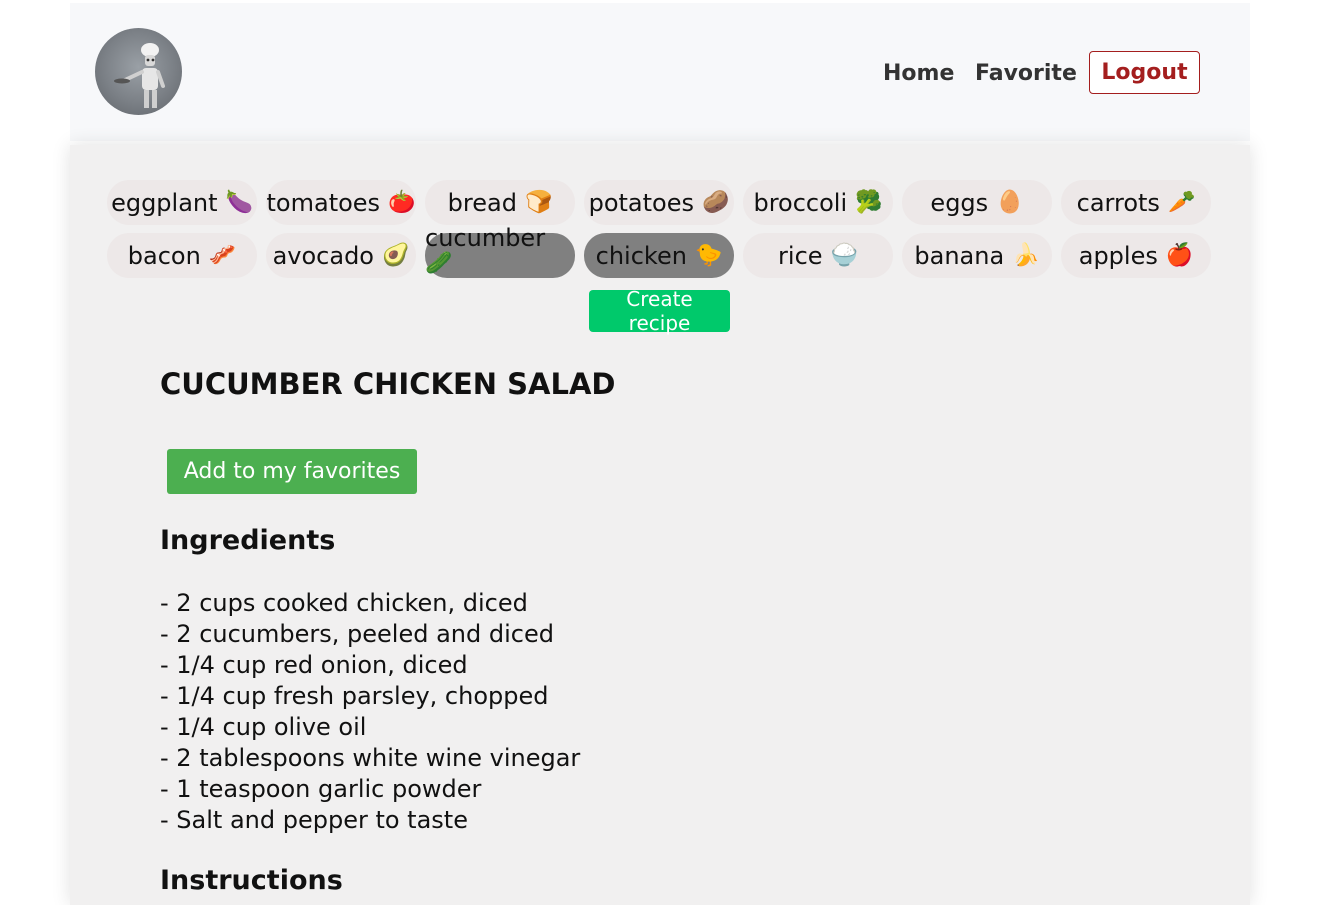 Image resolution: width=1343 pixels, height=905 pixels. Describe the element at coordinates (239, 202) in the screenshot. I see `eggplant-icon: 🍆` at that location.